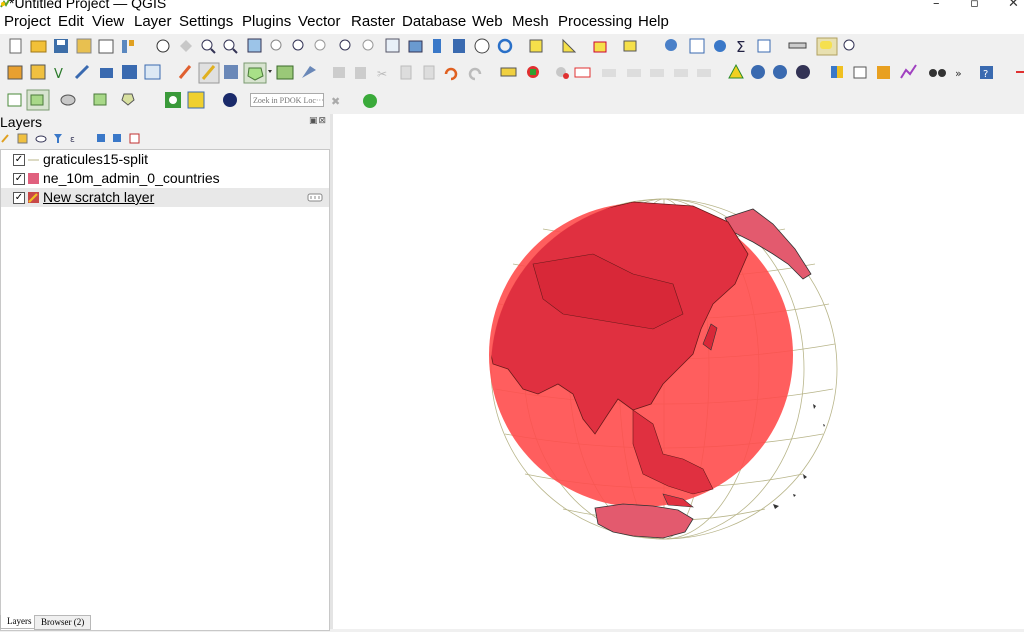  Describe the element at coordinates (5, 138) in the screenshot. I see `style-panel-icon` at that location.